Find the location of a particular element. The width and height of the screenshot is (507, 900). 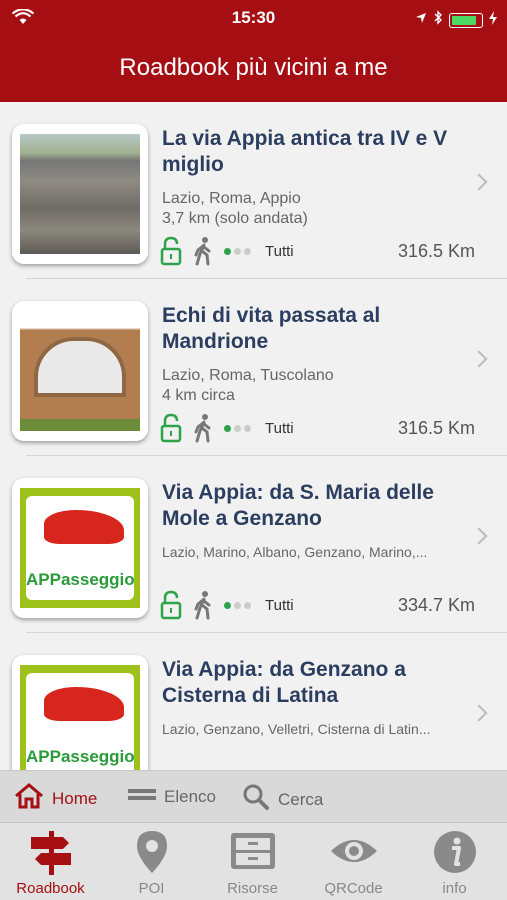

nav-bar: Roadbook più vicini a me is located at coordinates (253, 68).